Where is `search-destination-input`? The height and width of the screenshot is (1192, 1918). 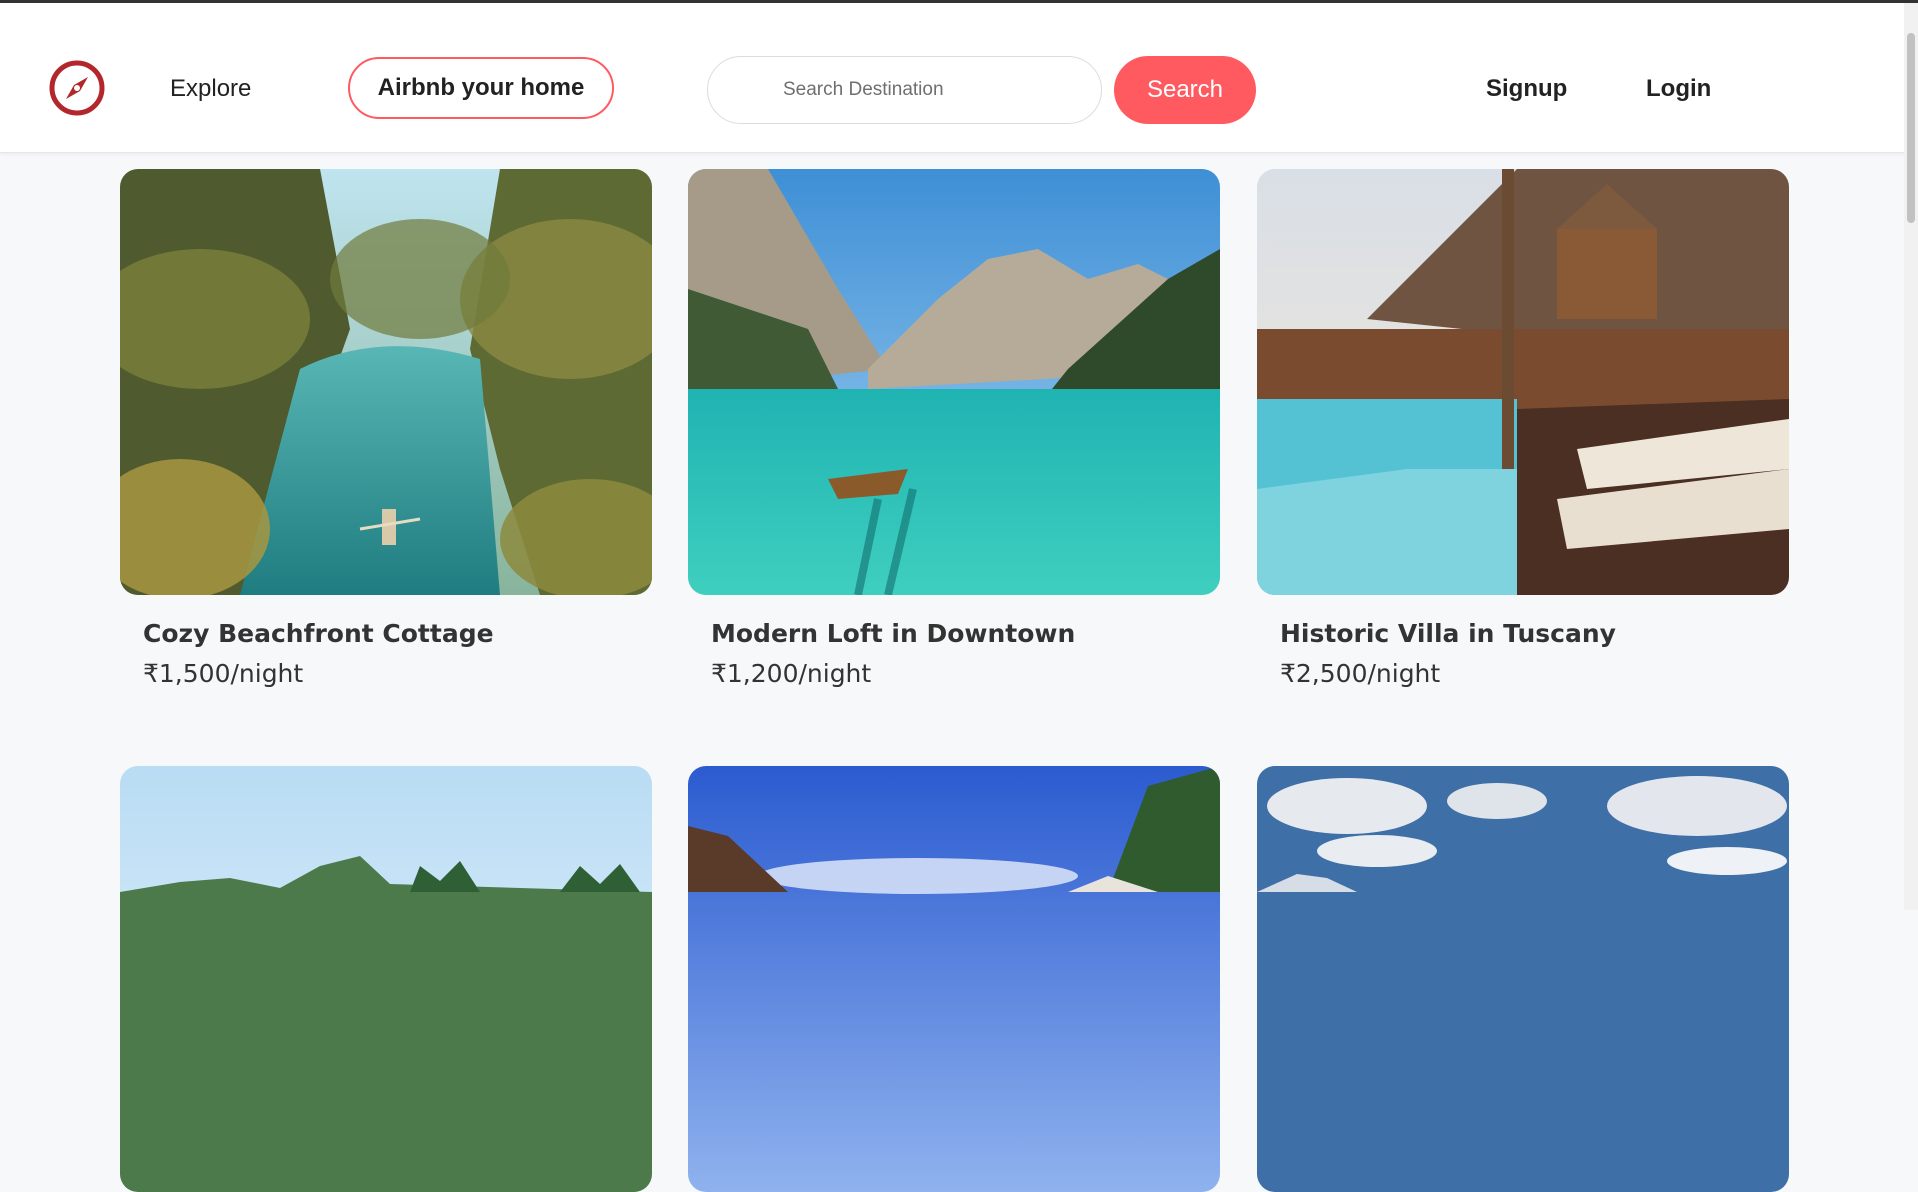 search-destination-input is located at coordinates (904, 90).